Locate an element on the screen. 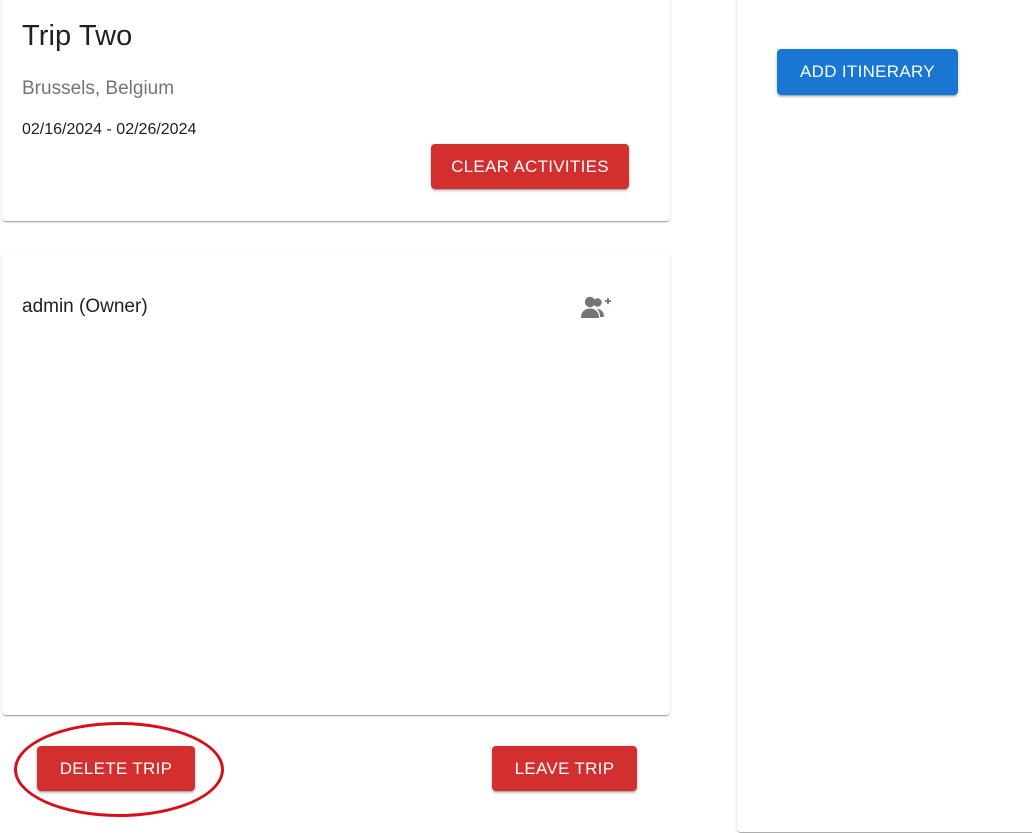  delete-trip-button: DELETE TRIP is located at coordinates (116, 768).